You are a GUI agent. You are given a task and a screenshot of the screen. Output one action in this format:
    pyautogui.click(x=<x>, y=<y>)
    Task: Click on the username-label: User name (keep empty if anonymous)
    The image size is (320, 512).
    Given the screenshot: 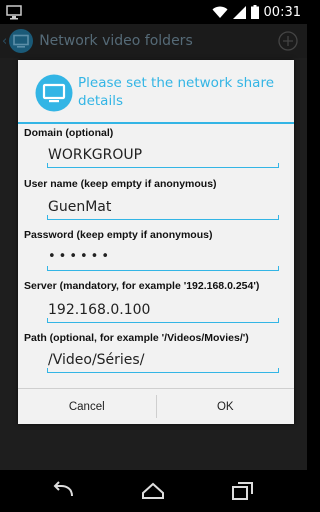 What is the action you would take?
    pyautogui.click(x=120, y=184)
    